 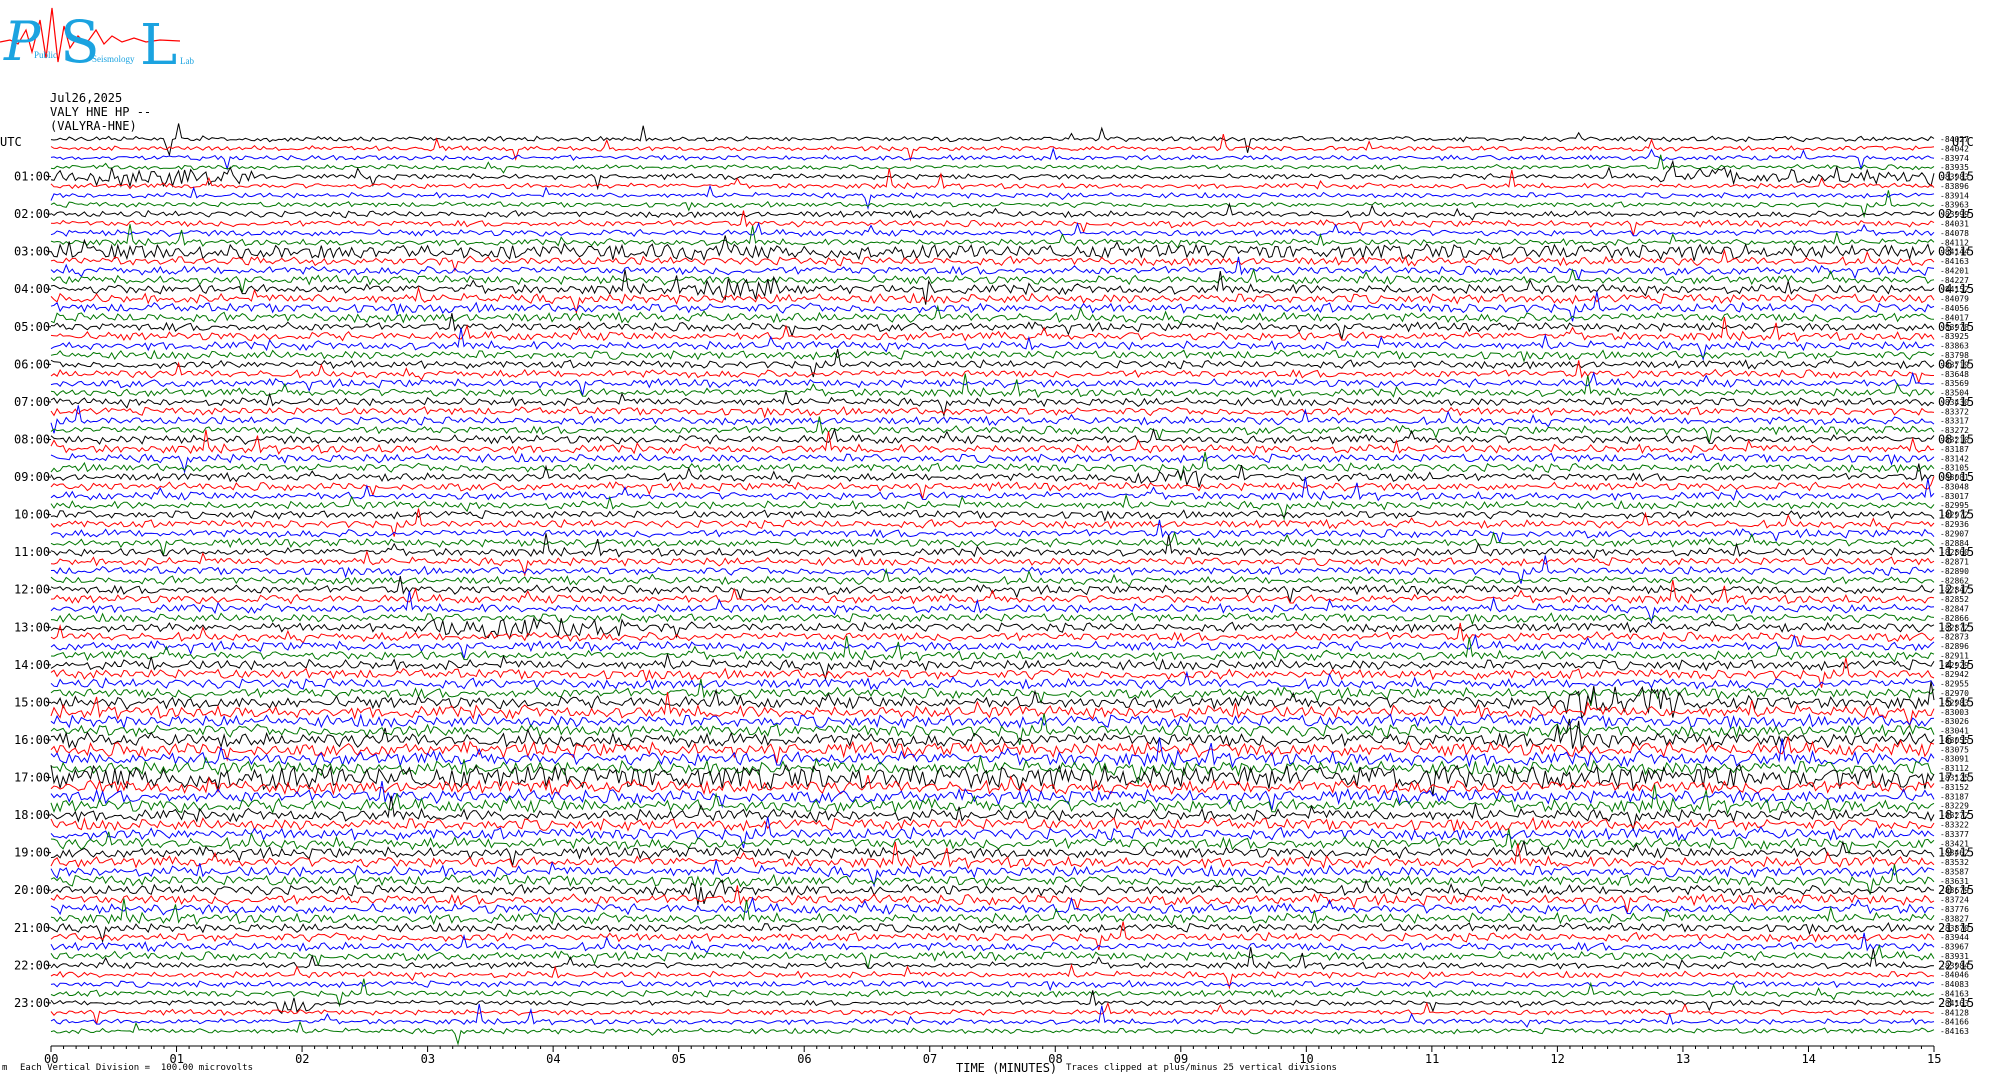 I want to click on right-hour-label: 23:15, so click(x=1956, y=1003).